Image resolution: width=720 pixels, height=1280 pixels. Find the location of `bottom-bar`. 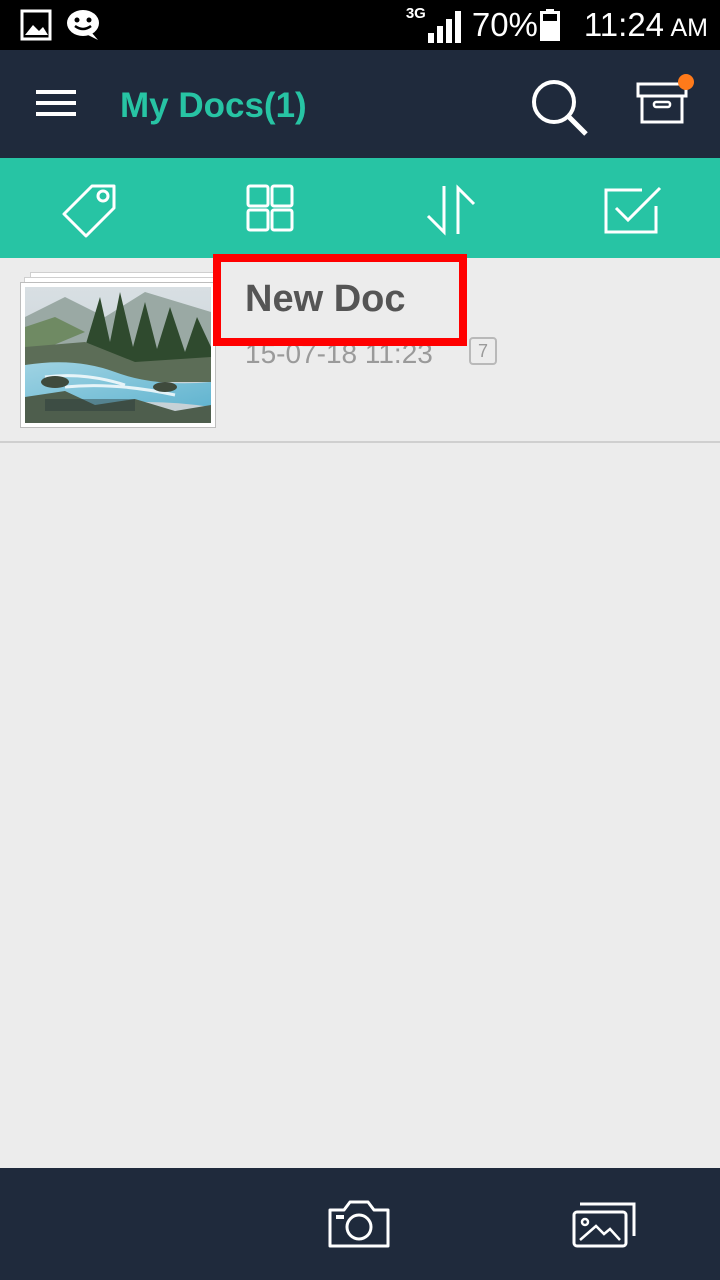

bottom-bar is located at coordinates (360, 1224).